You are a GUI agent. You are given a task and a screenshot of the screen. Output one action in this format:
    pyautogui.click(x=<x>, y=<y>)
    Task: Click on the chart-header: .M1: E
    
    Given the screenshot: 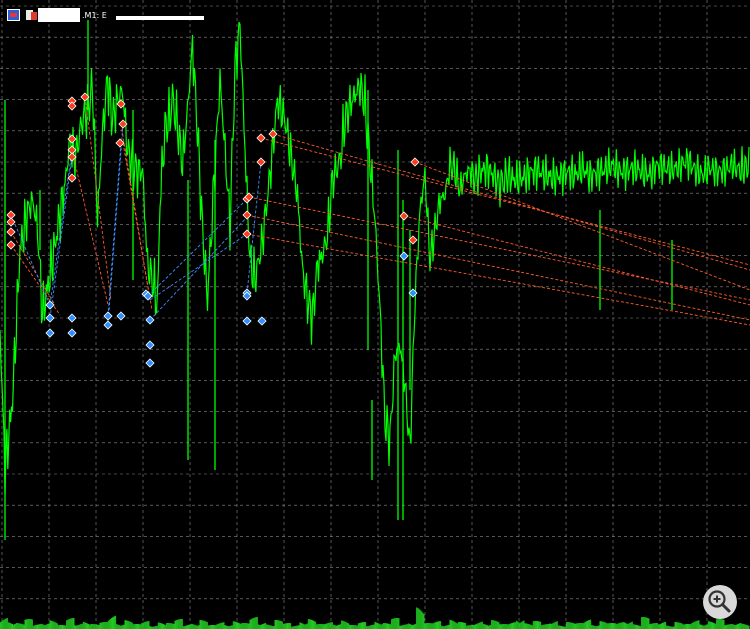 What is the action you would take?
    pyautogui.click(x=375, y=17)
    